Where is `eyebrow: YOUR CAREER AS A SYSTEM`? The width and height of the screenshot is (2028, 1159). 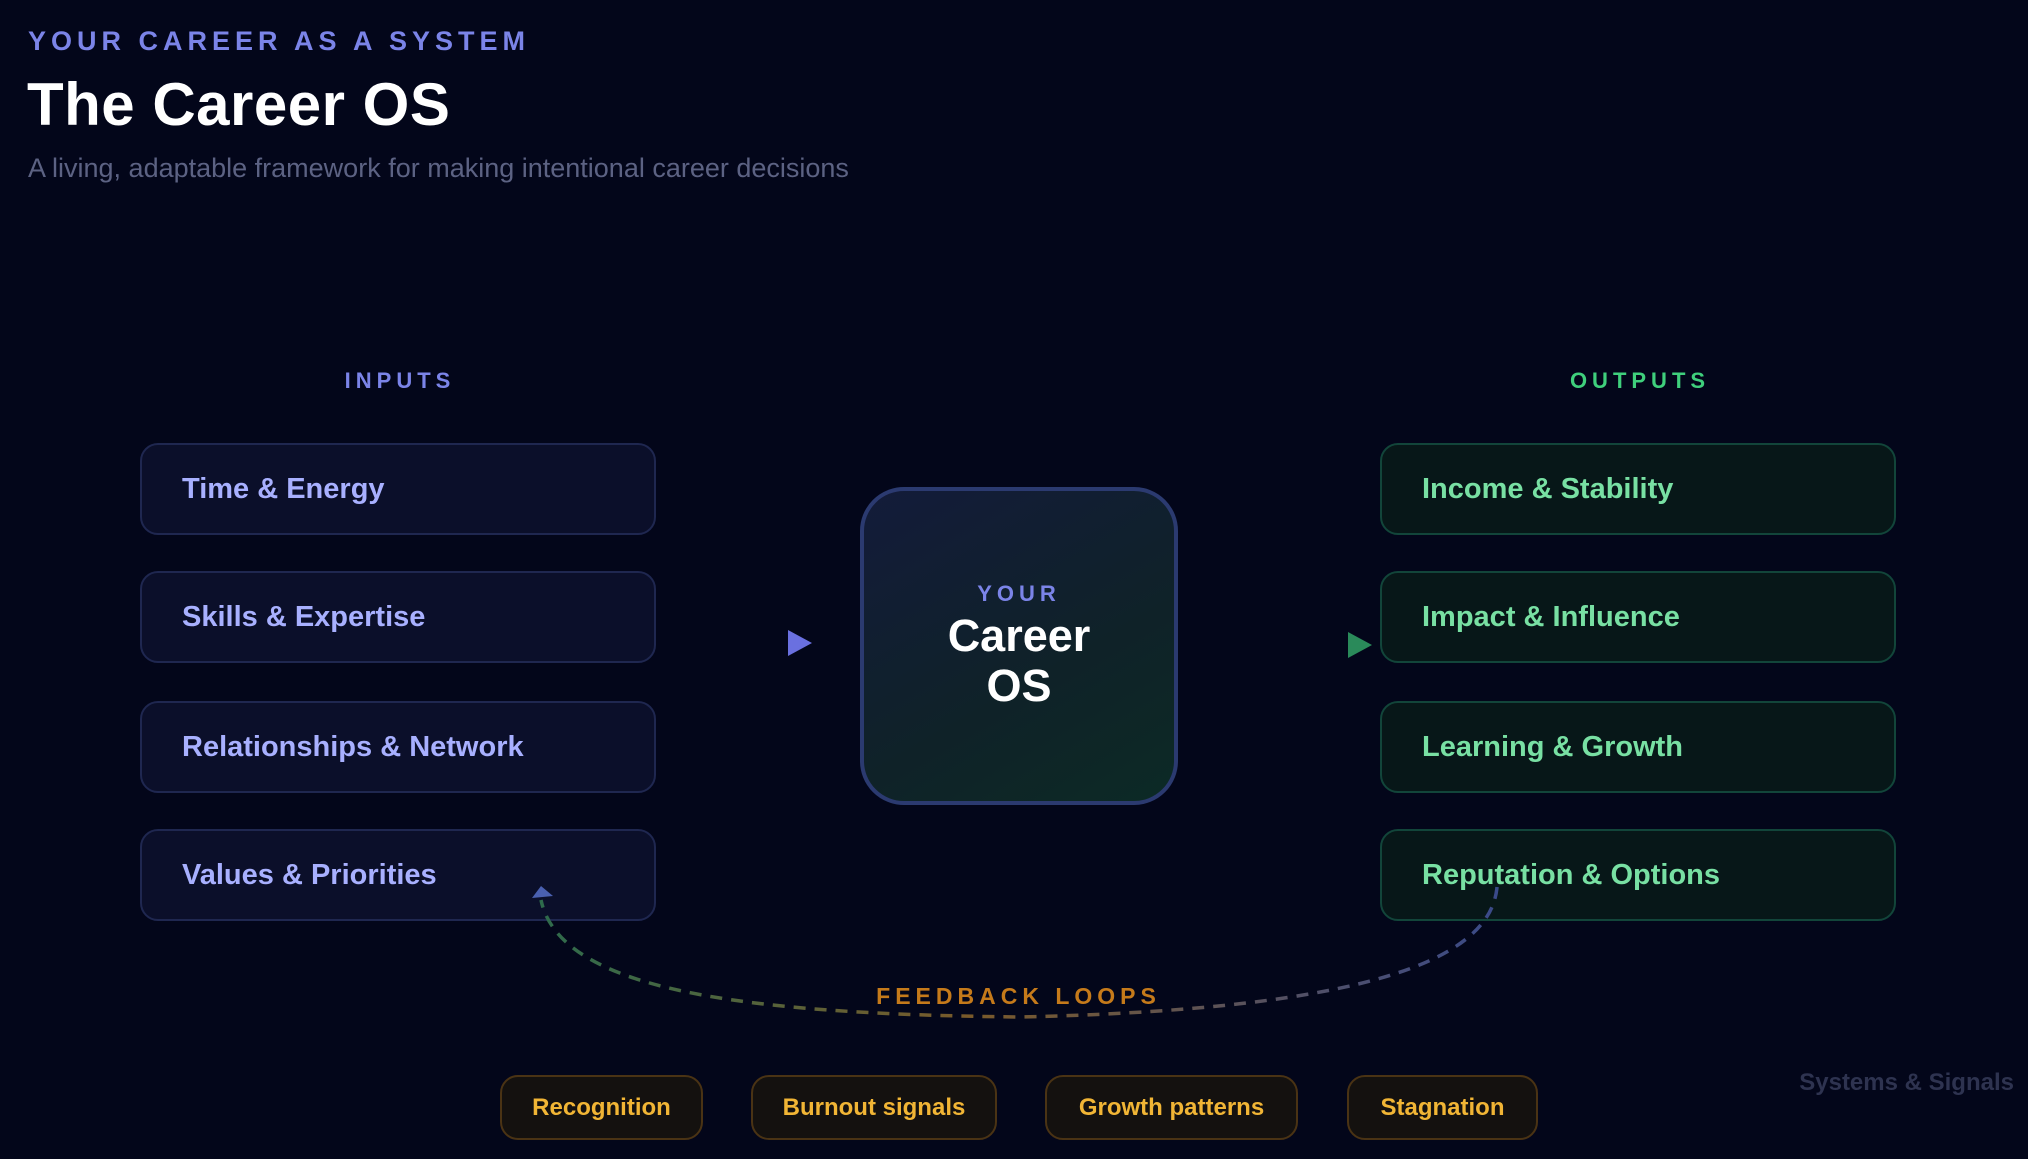
eyebrow: YOUR CAREER AS A SYSTEM is located at coordinates (279, 41).